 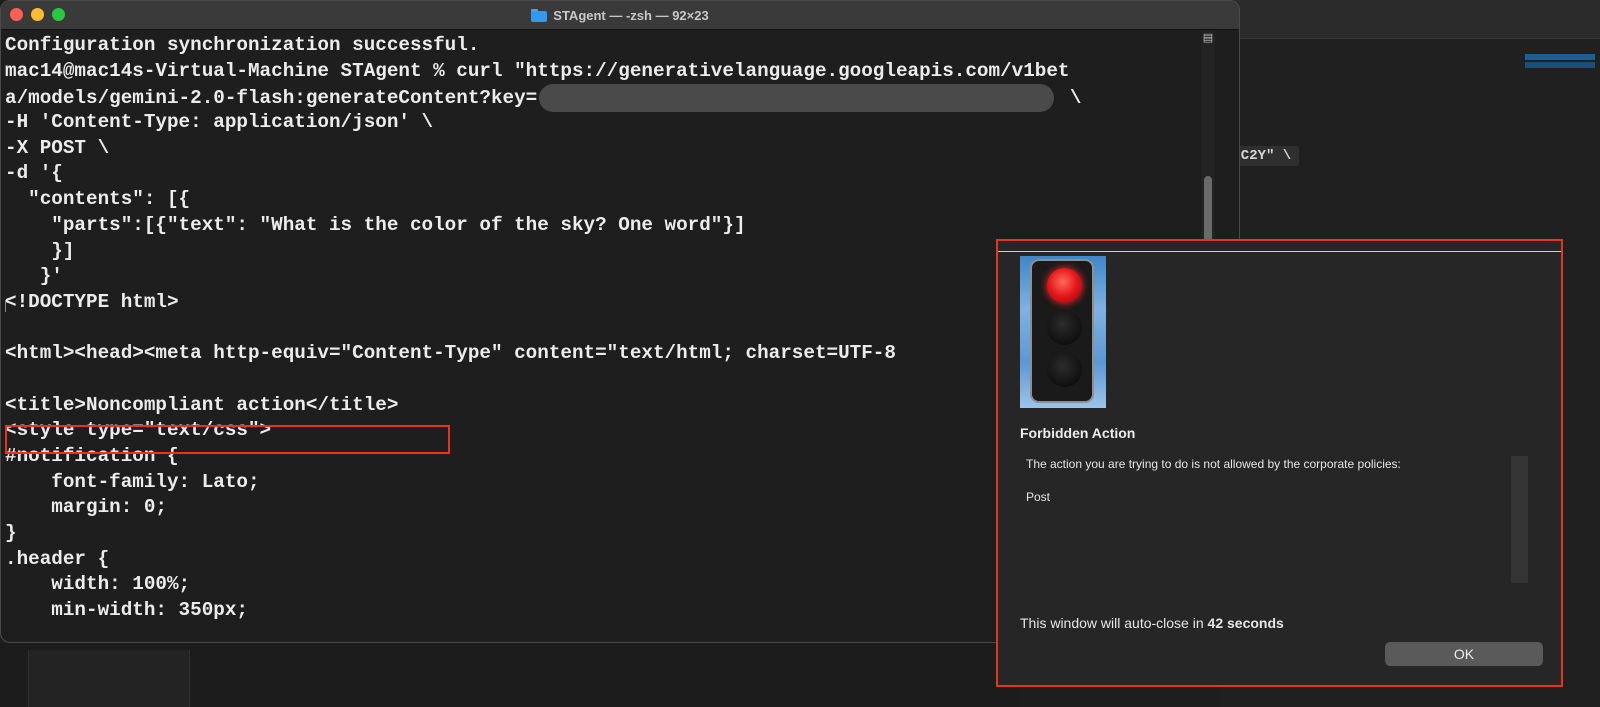 What do you see at coordinates (1410, 19) in the screenshot?
I see `background-editor-tabbar` at bounding box center [1410, 19].